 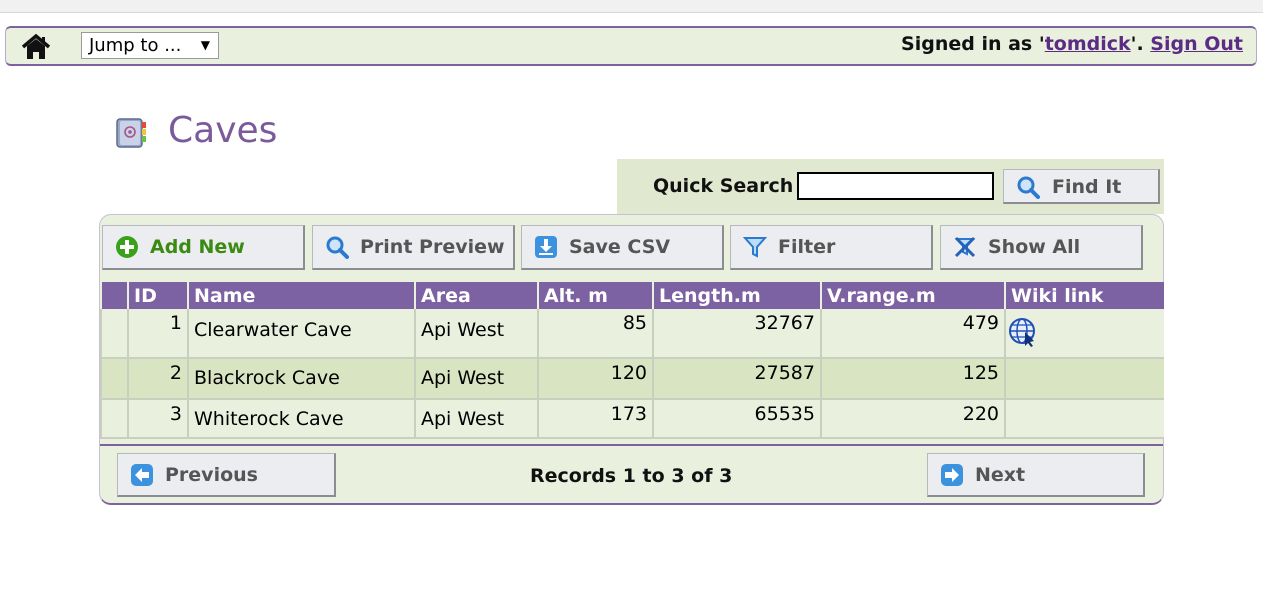 I want to click on cell-alt: 85, so click(x=595, y=334).